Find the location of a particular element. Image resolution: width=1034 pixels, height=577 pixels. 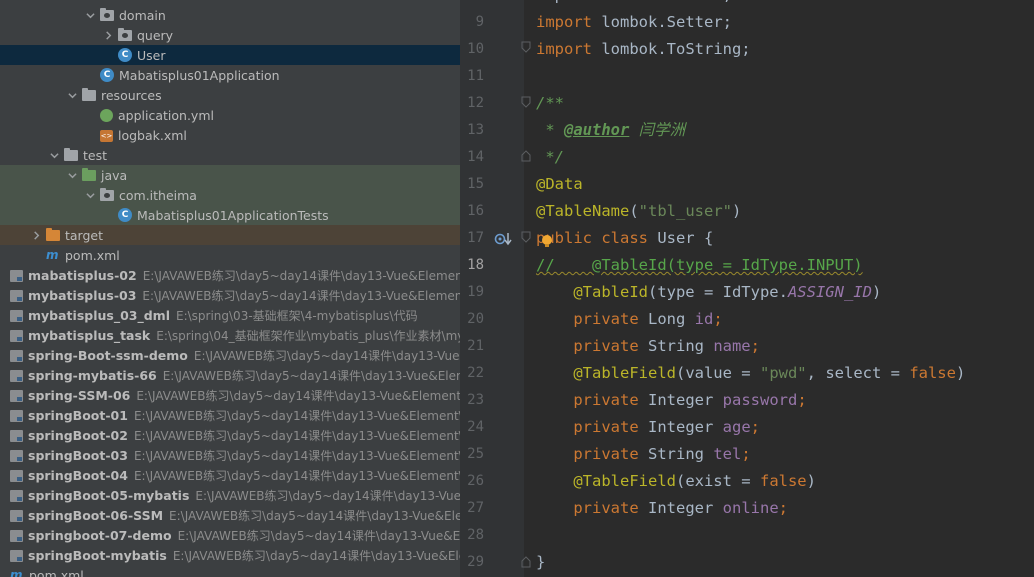

folder-icon is located at coordinates (71, 155).